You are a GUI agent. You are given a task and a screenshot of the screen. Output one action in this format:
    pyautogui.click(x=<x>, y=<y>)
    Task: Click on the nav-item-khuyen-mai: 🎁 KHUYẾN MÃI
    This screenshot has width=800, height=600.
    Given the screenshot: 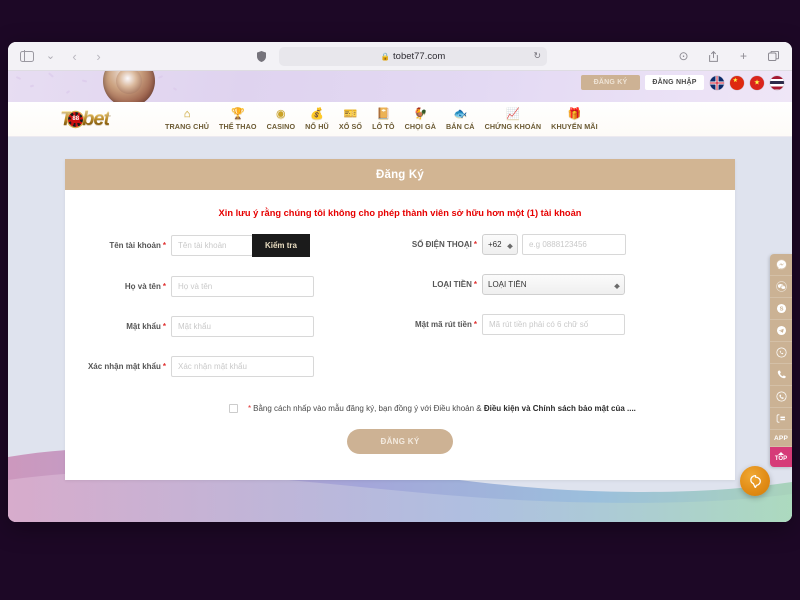 What is the action you would take?
    pyautogui.click(x=574, y=119)
    